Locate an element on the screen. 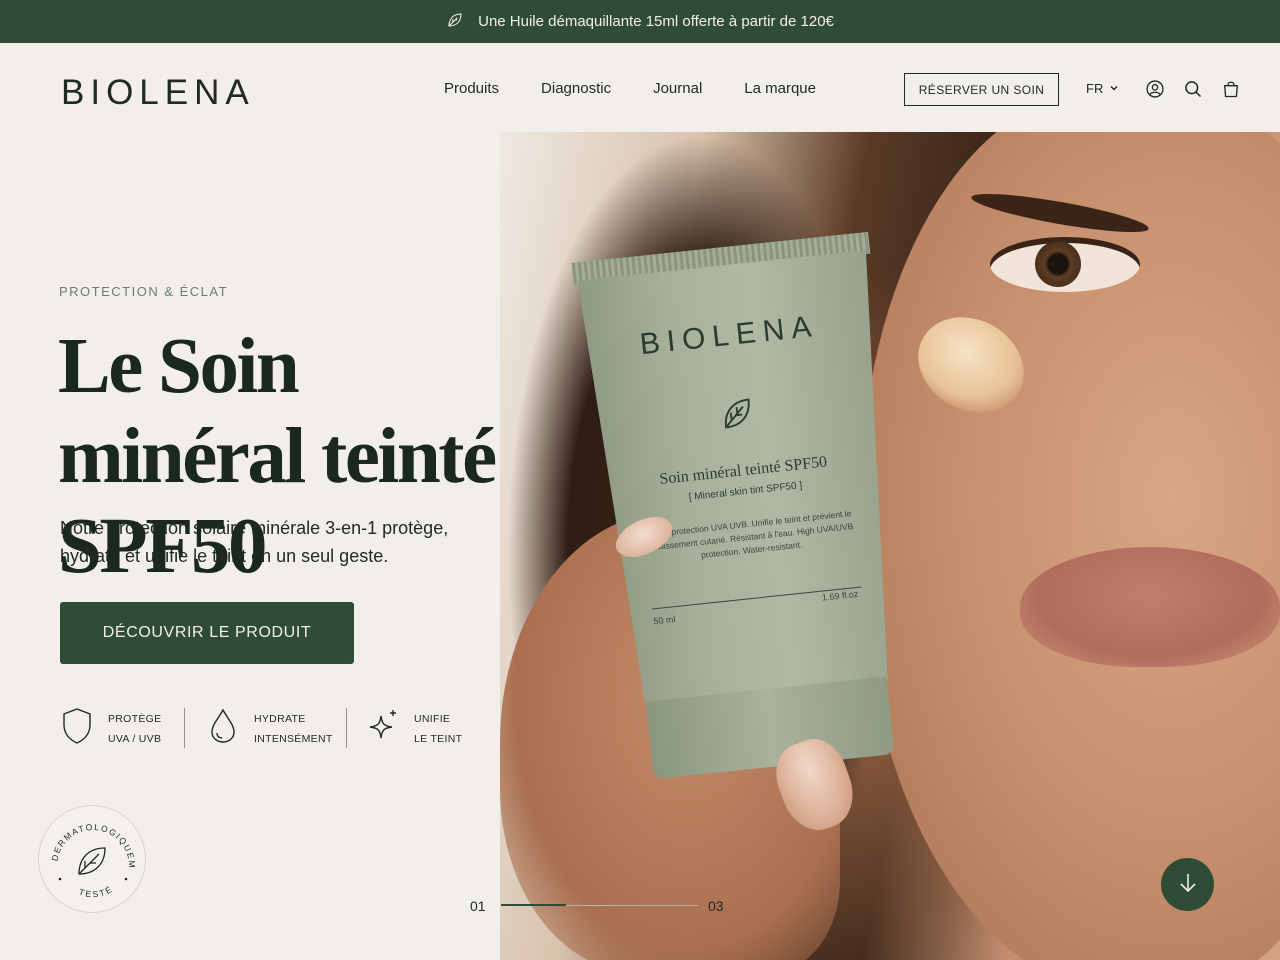 The height and width of the screenshot is (960, 1280). brand-logo: BIOLENA is located at coordinates (158, 93).